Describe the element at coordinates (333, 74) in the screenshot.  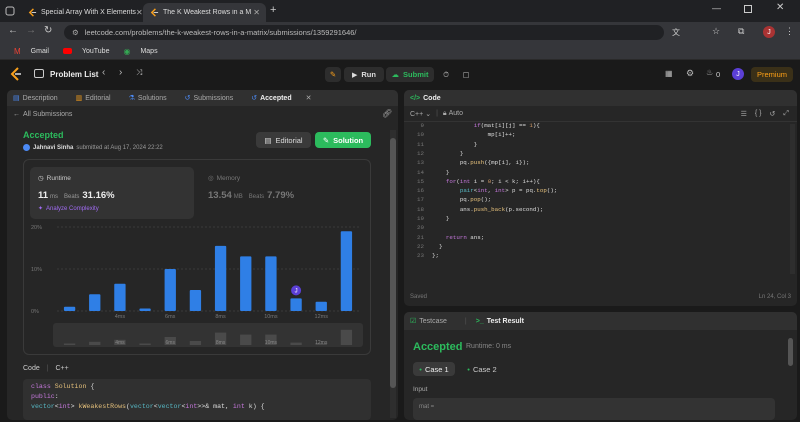
I see `debug-button: ✎` at that location.